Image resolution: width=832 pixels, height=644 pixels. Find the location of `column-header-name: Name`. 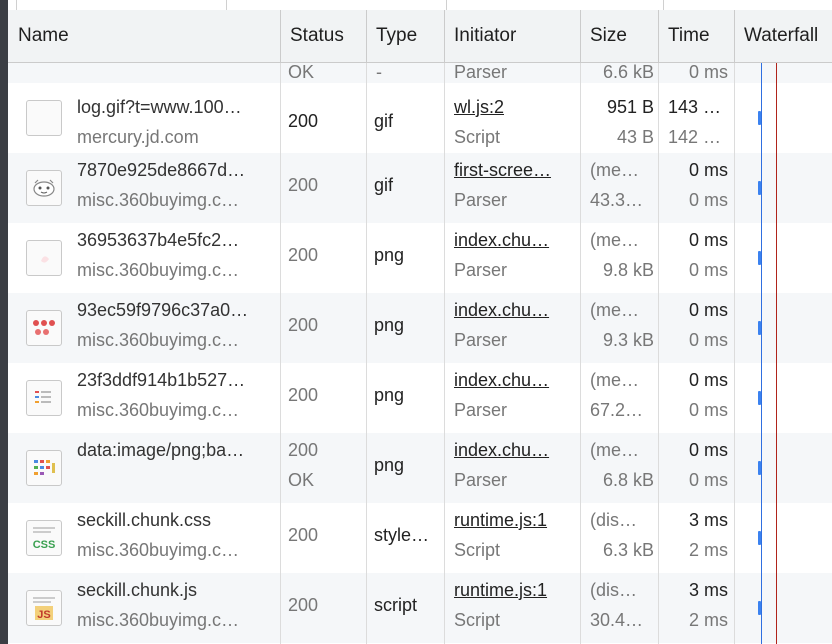

column-header-name: Name is located at coordinates (144, 36).